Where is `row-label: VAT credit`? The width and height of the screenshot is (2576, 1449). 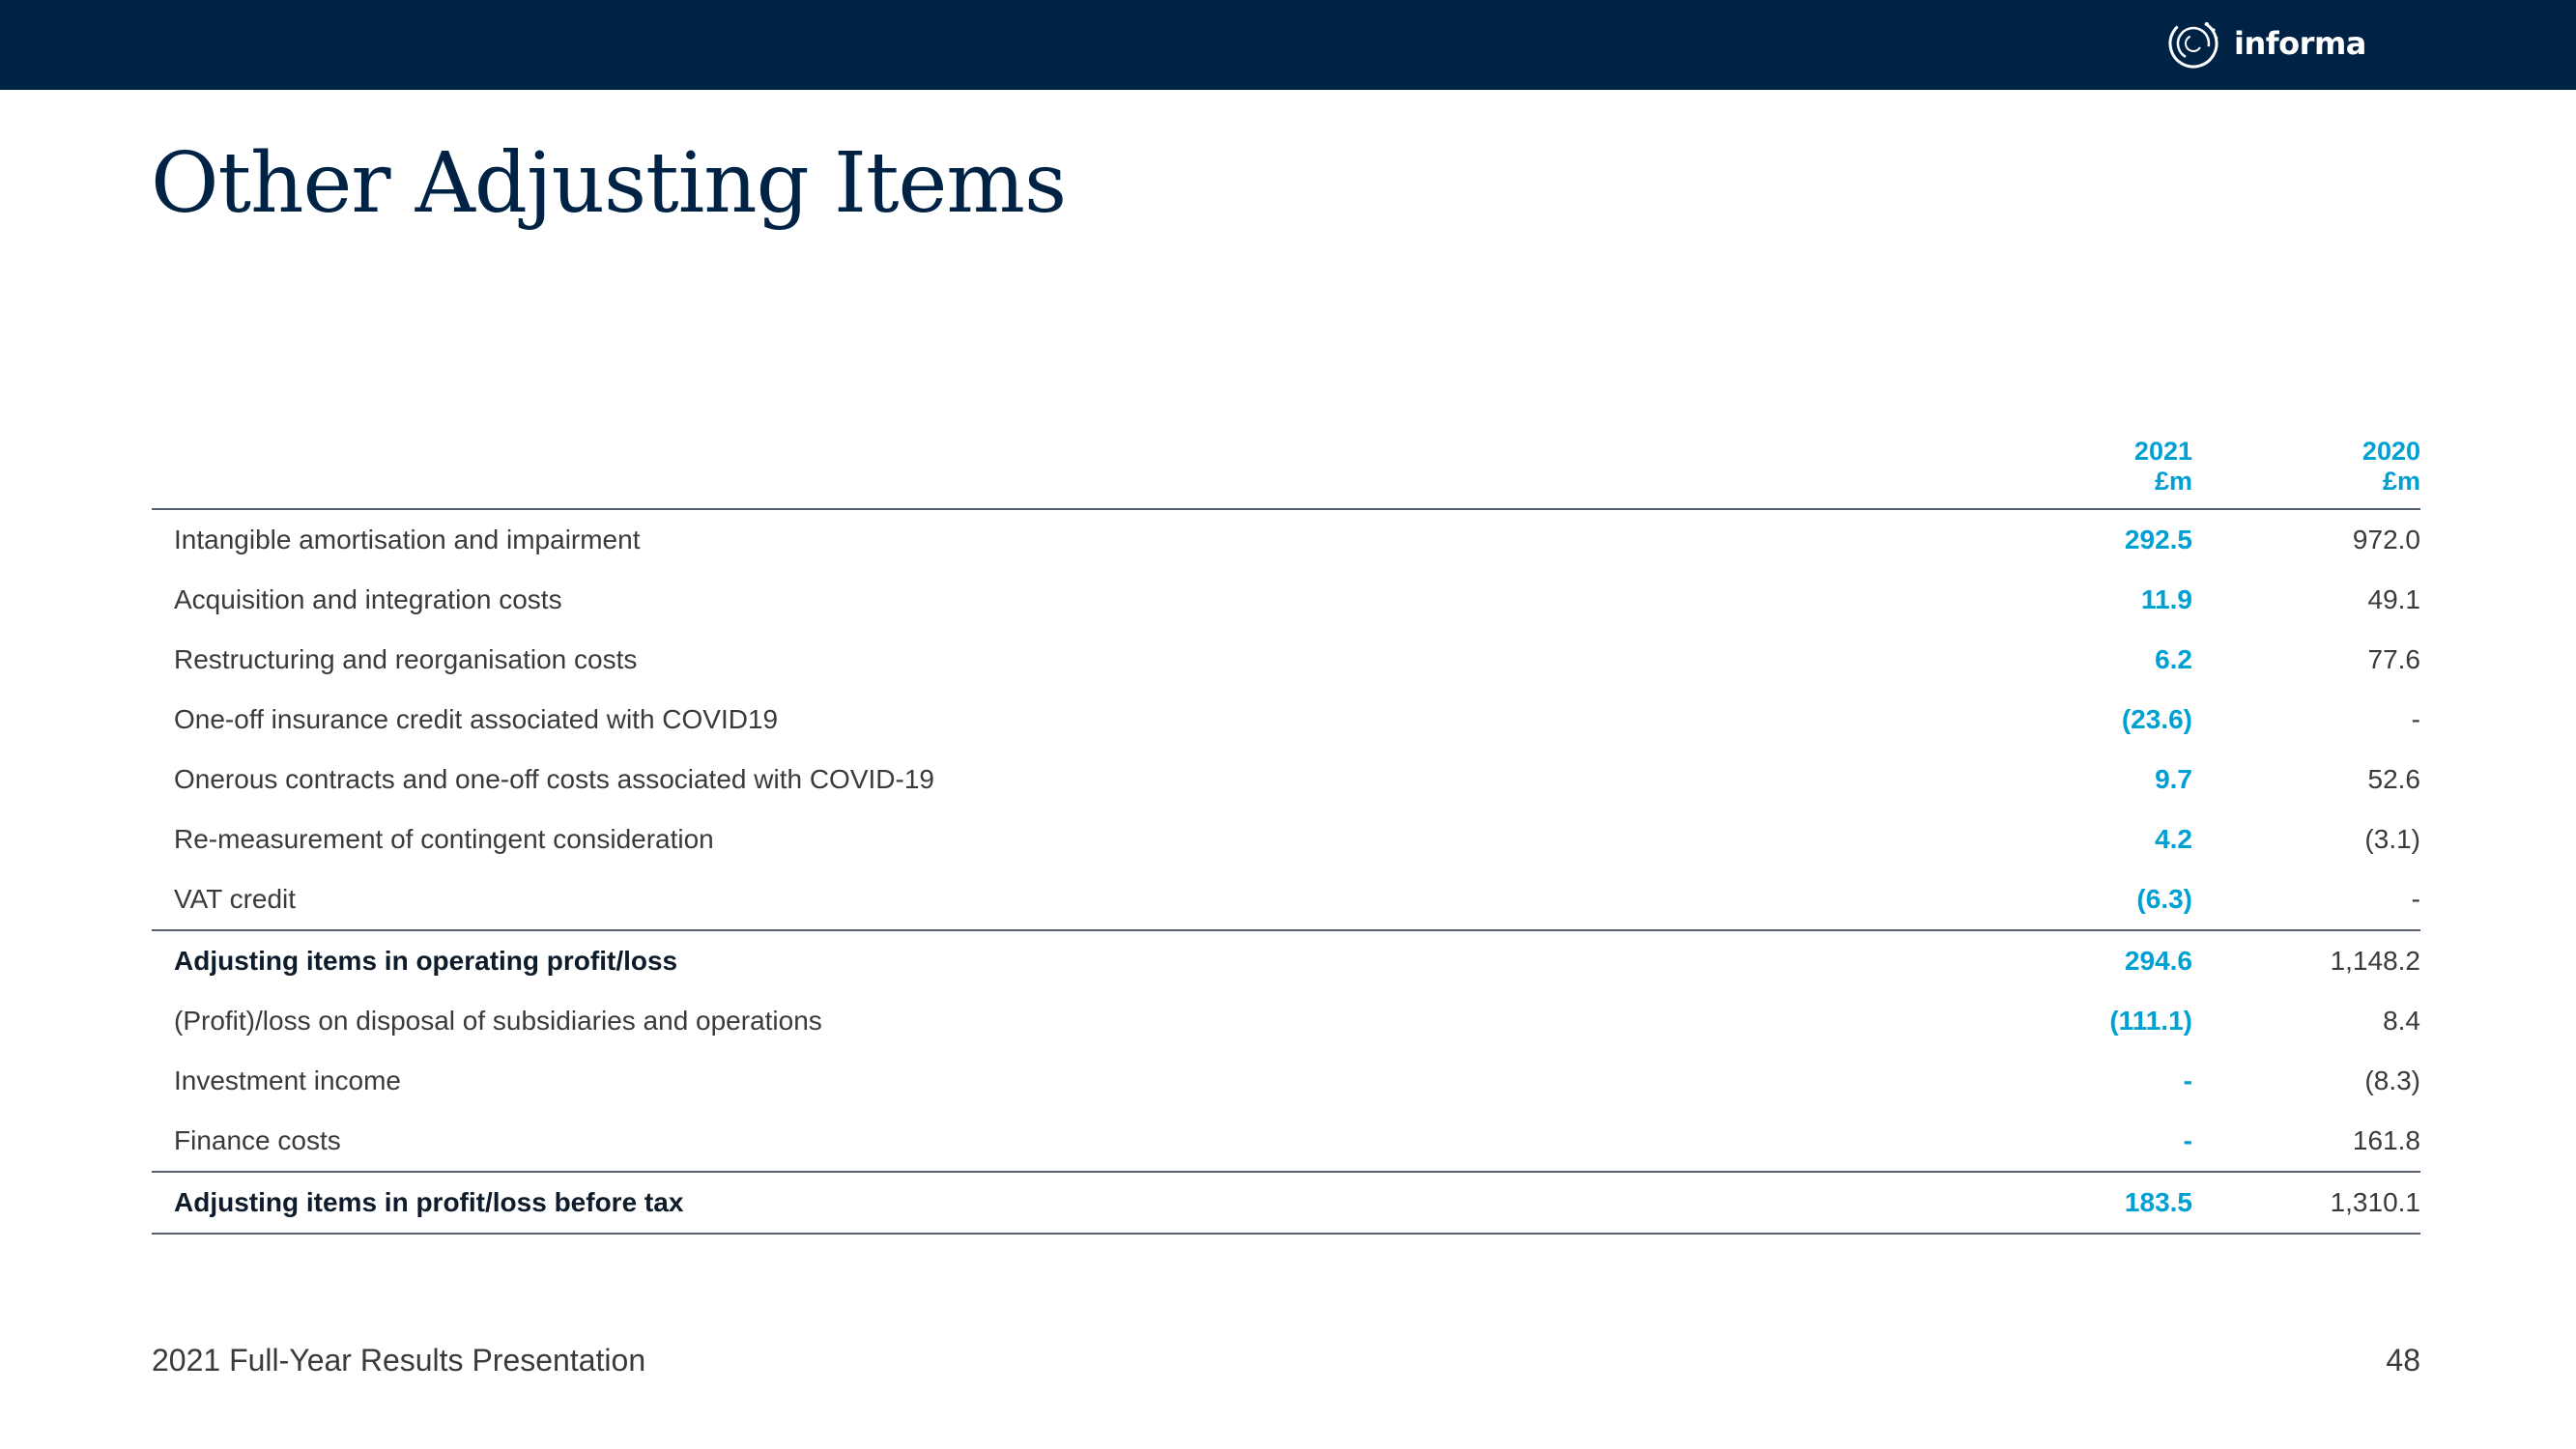
row-label: VAT credit is located at coordinates (236, 899).